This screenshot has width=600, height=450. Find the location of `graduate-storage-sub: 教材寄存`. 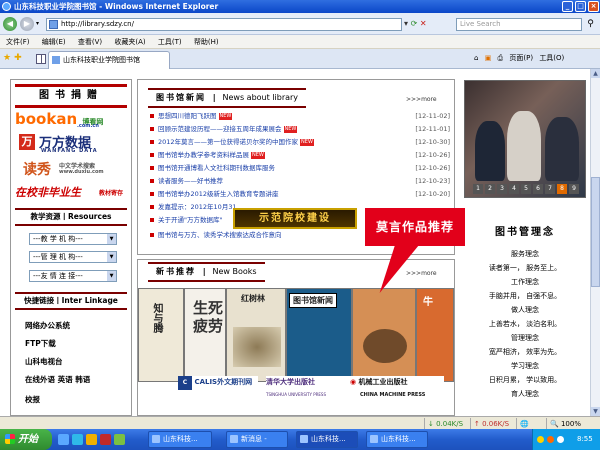

graduate-storage-sub: 教材寄存 is located at coordinates (111, 193).